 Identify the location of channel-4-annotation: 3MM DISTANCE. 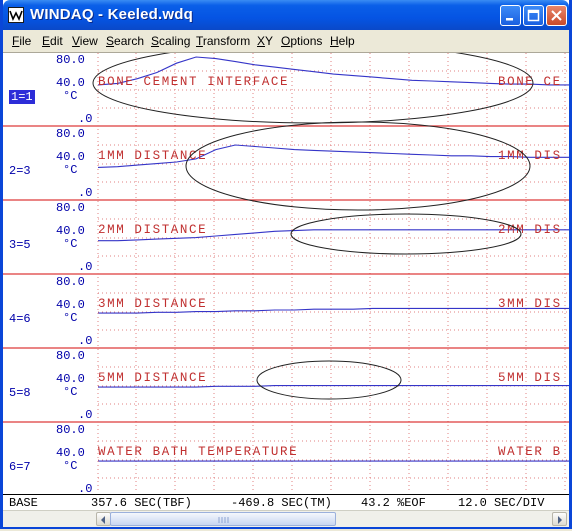
(153, 304).